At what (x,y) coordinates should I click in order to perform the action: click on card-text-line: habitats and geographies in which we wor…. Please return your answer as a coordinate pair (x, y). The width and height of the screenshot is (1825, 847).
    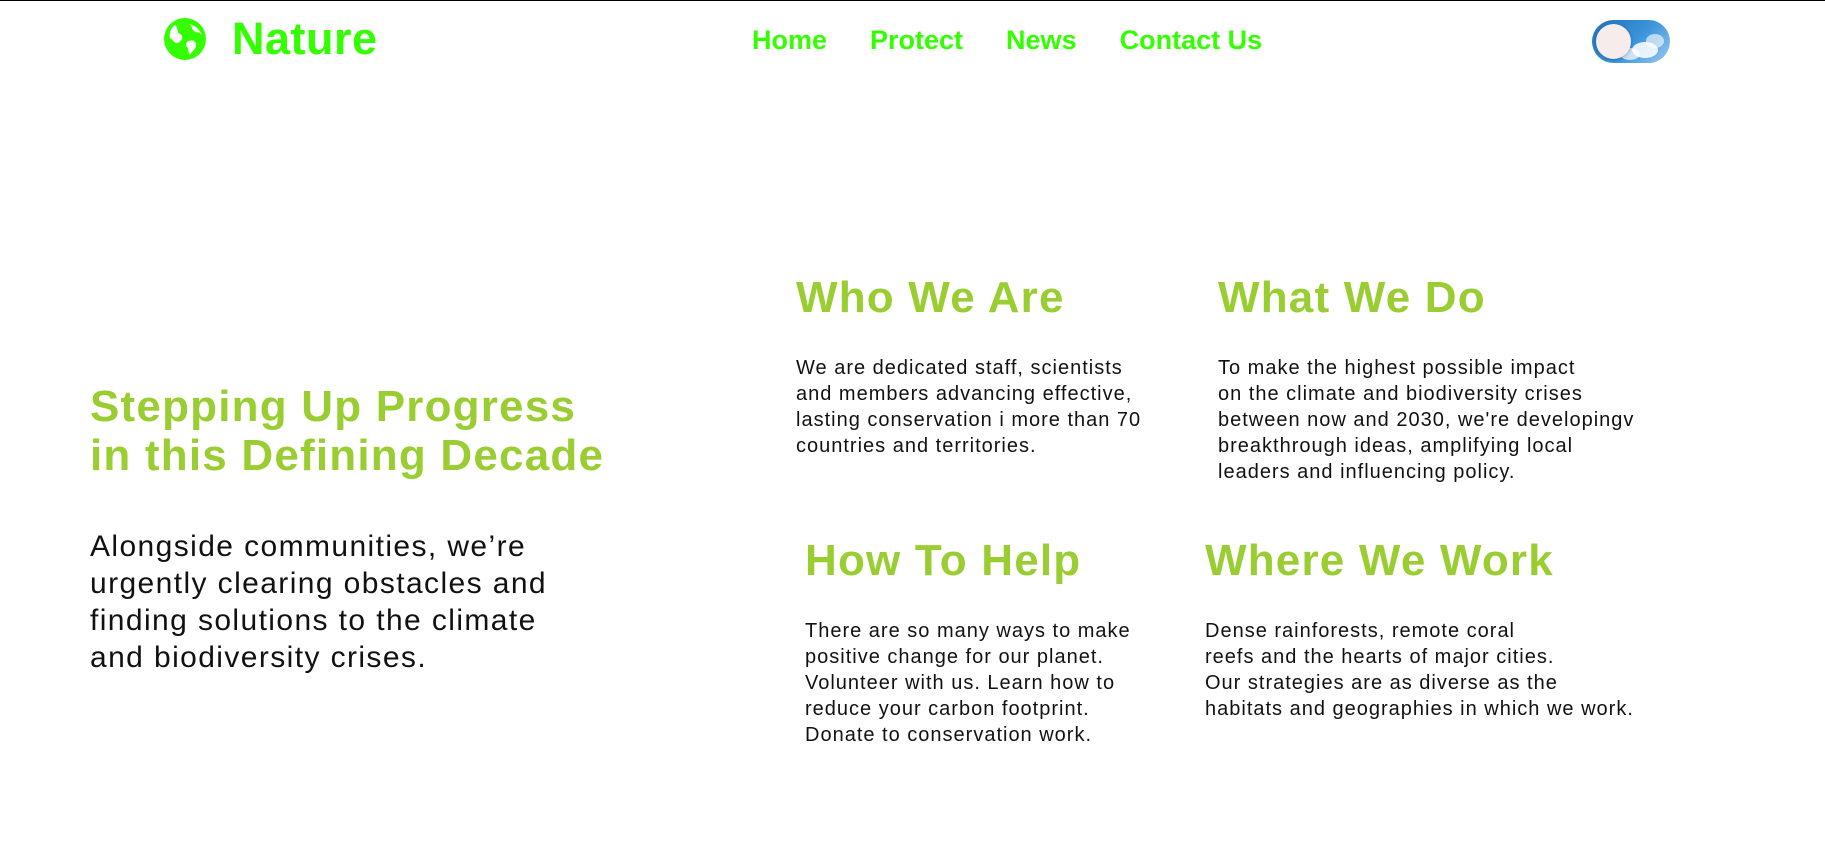
    Looking at the image, I should click on (1419, 709).